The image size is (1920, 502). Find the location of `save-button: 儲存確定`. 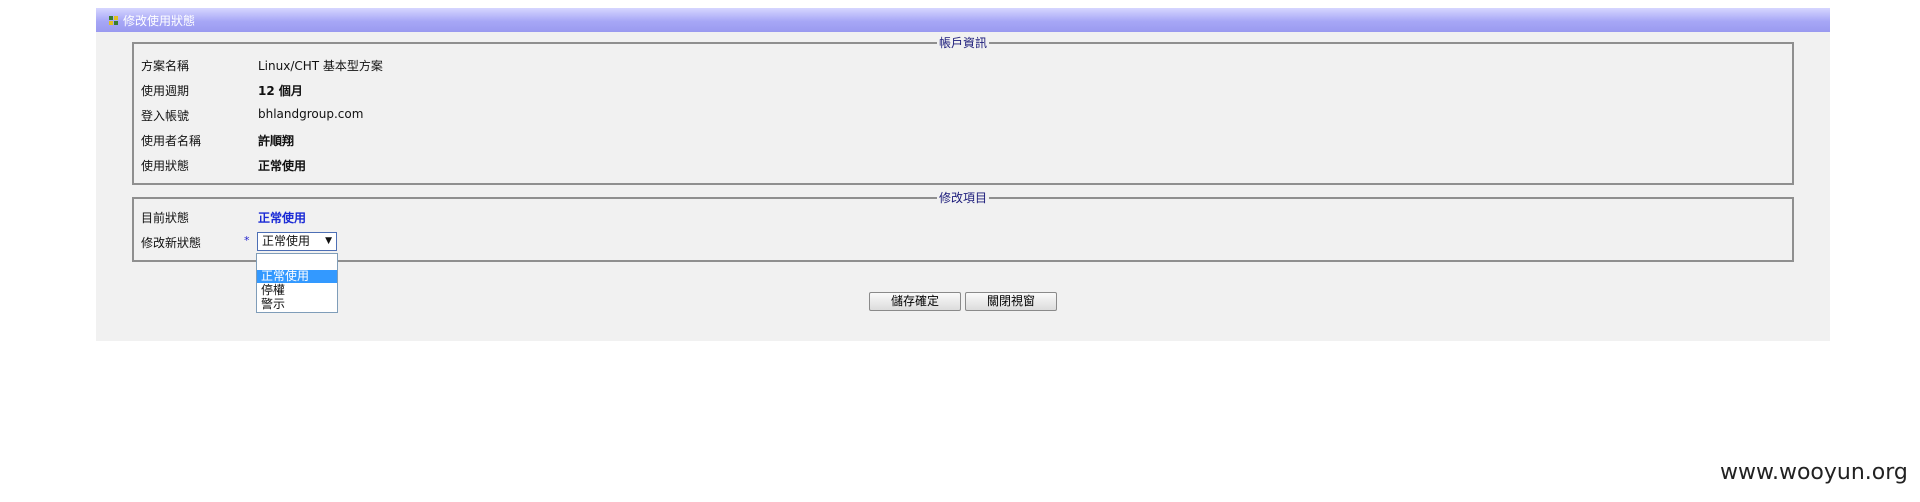

save-button: 儲存確定 is located at coordinates (915, 301).